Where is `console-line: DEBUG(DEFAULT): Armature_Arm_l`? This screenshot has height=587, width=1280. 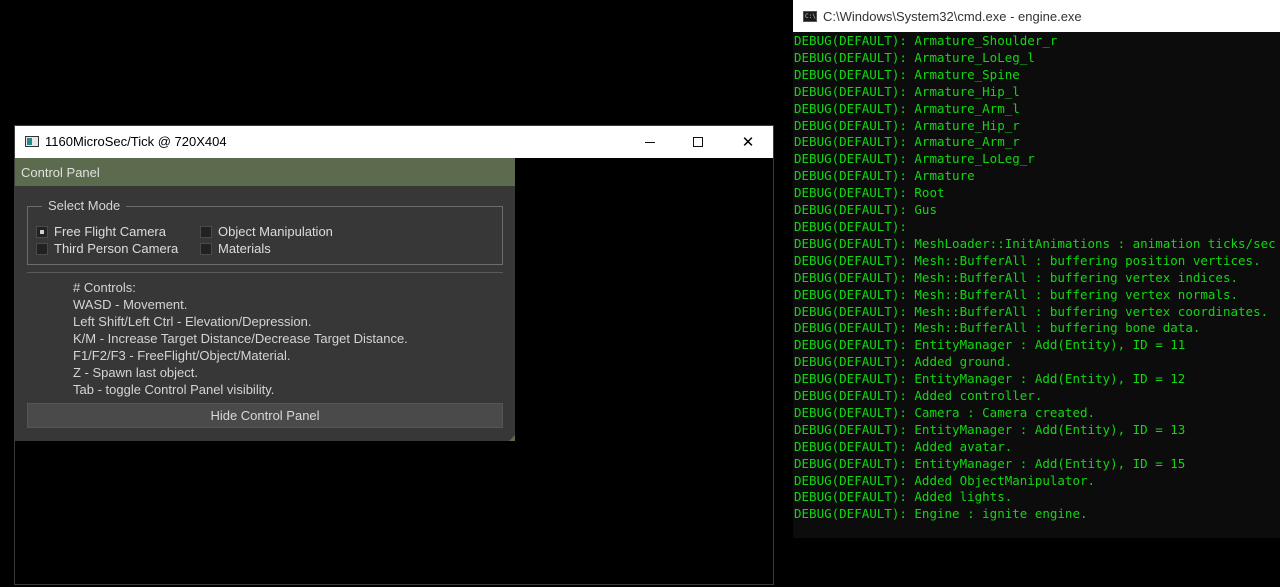 console-line: DEBUG(DEFAULT): Armature_Arm_l is located at coordinates (907, 108).